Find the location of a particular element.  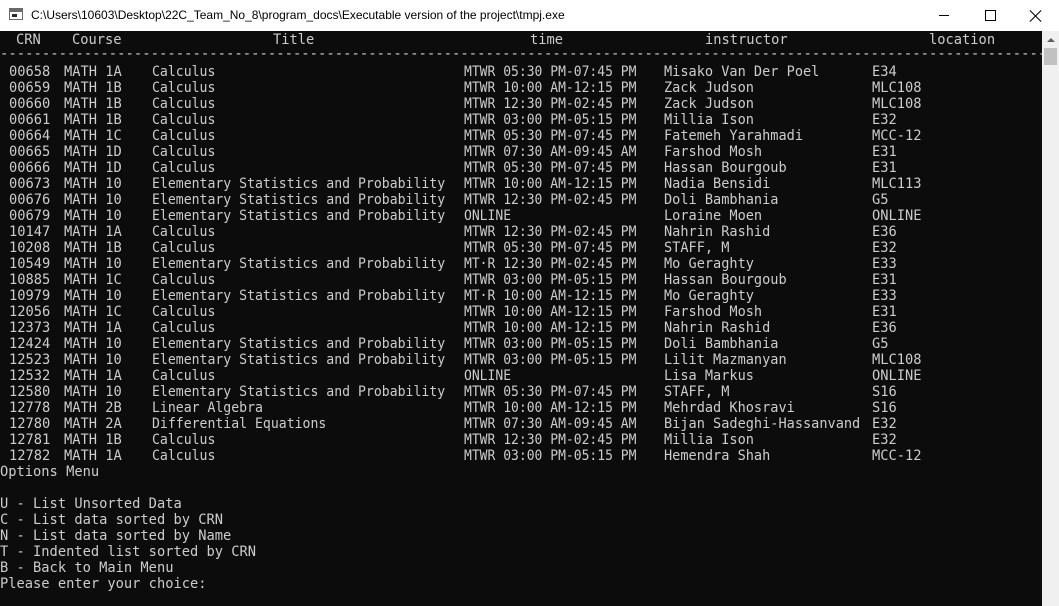

cell-course: MATH 1C is located at coordinates (93, 136).